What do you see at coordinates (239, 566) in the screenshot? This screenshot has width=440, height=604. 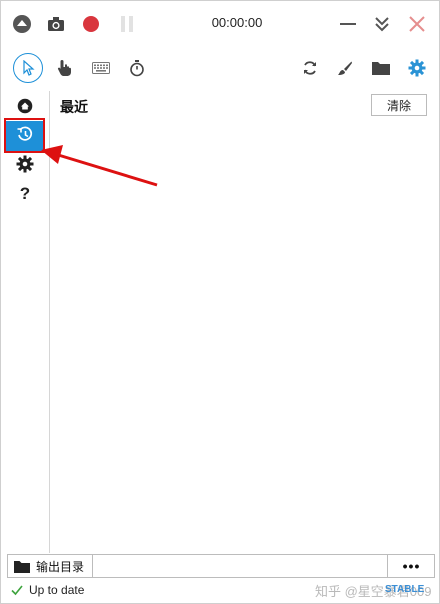 I see `output-path-field` at bounding box center [239, 566].